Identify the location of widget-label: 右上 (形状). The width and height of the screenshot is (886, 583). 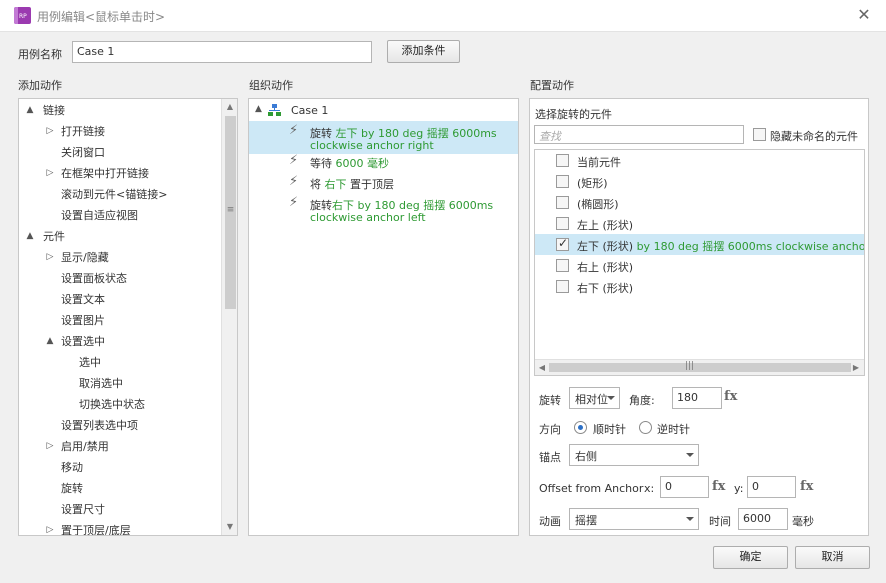
(605, 267).